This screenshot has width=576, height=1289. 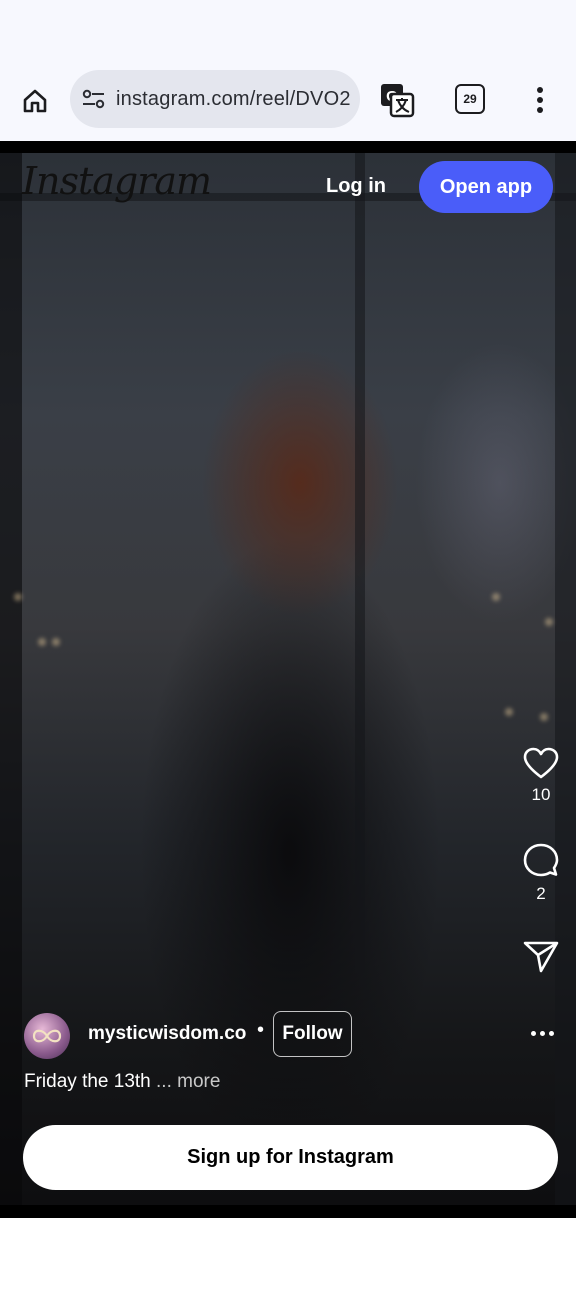 What do you see at coordinates (541, 893) in the screenshot?
I see `comment-count: 2` at bounding box center [541, 893].